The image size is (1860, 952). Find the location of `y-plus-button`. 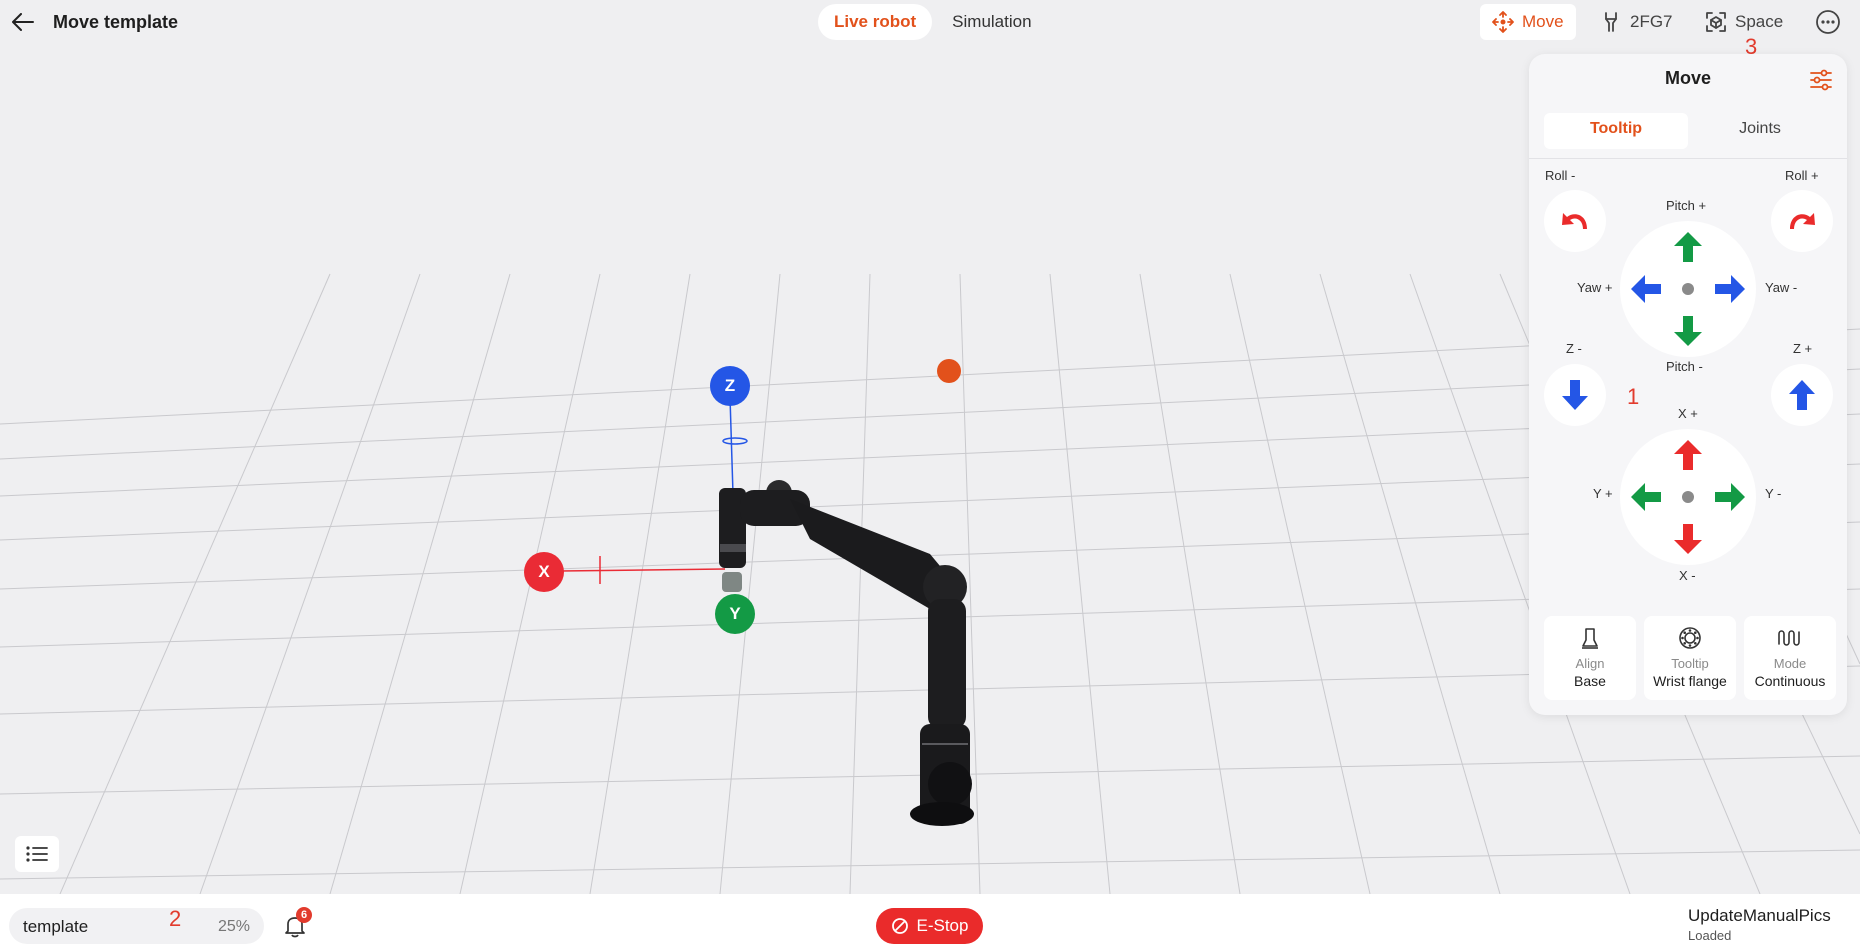

y-plus-button is located at coordinates (1646, 497).